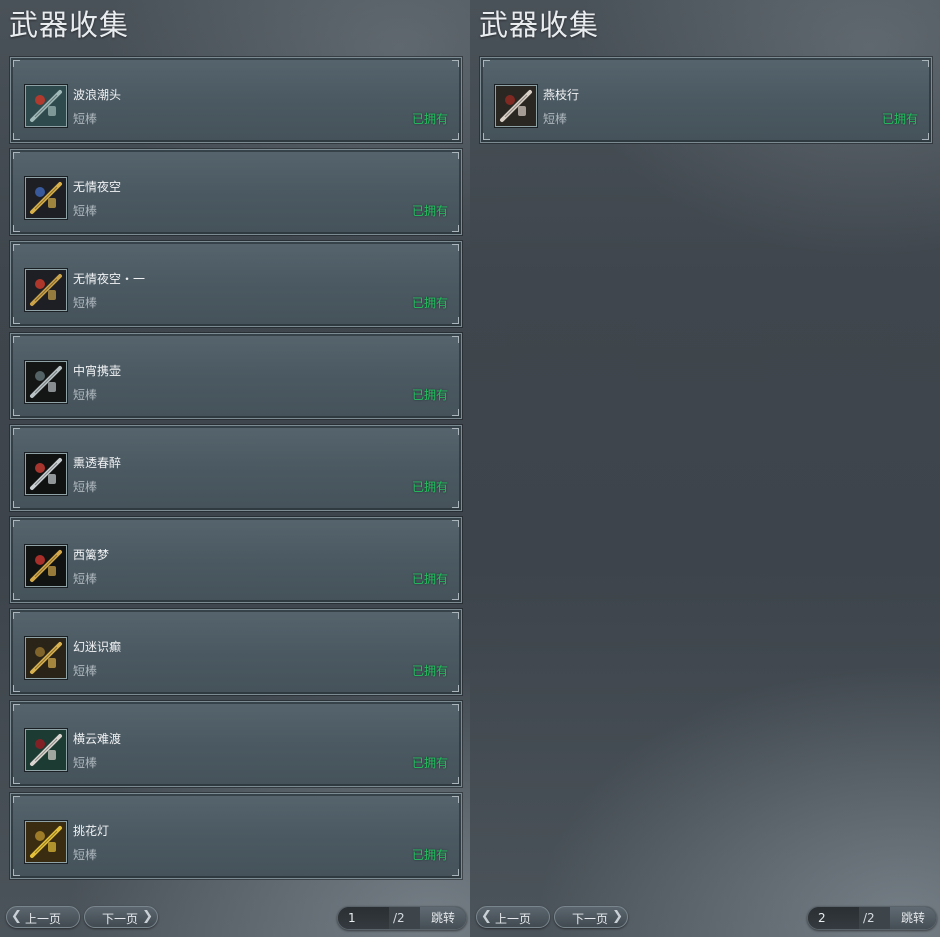 The image size is (940, 937). What do you see at coordinates (236, 284) in the screenshot?
I see `weapon-card: 无情夜空・一 短棒 已拥有` at bounding box center [236, 284].